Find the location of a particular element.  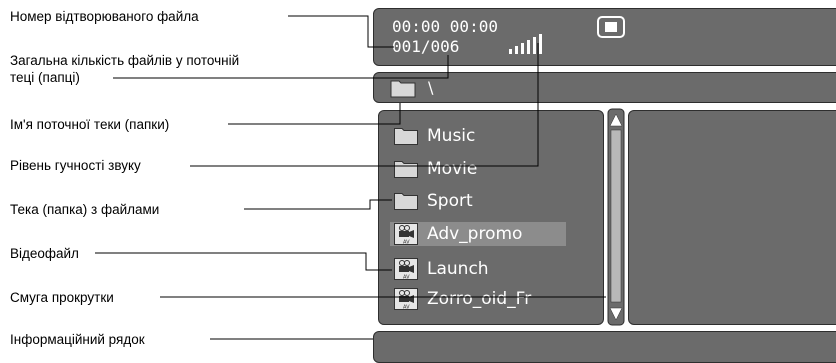

leader-folder-name is located at coordinates (314, 114).